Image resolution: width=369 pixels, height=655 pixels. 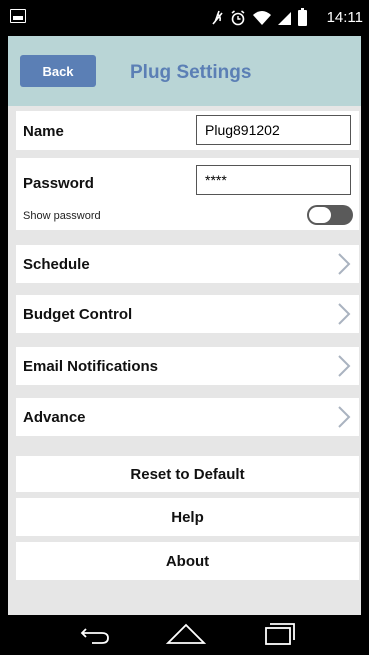 What do you see at coordinates (217, 17) in the screenshot?
I see `mute-icon` at bounding box center [217, 17].